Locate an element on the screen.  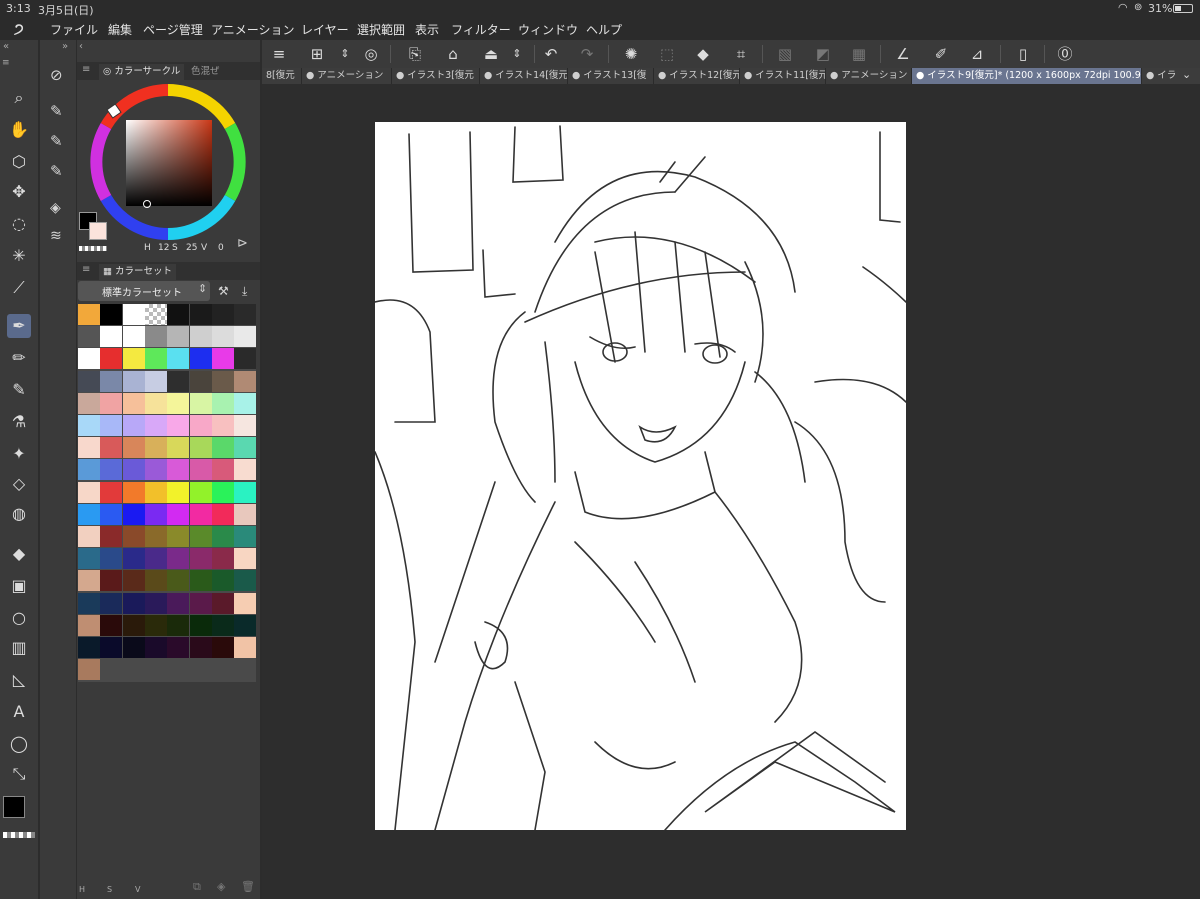
new-file-icon: ⎘ is located at coordinates (415, 54).